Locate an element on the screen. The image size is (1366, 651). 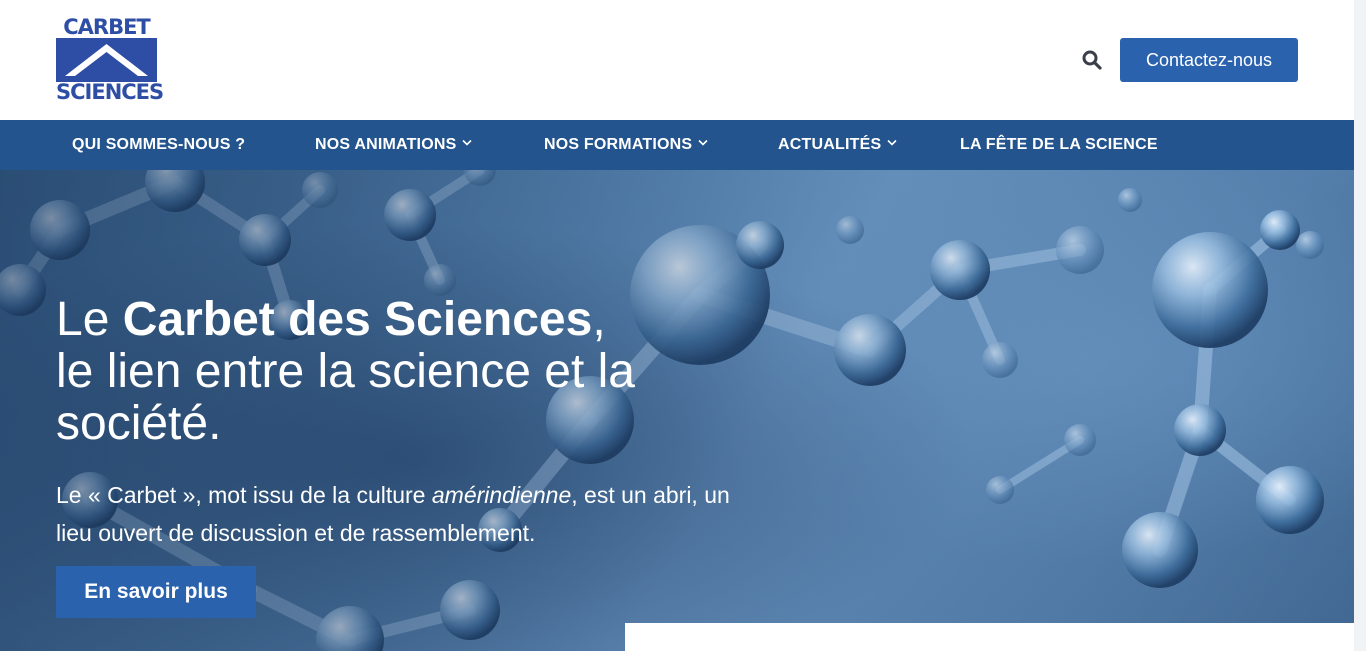
nav-item-label: NOS FORMATIONS is located at coordinates (618, 144).